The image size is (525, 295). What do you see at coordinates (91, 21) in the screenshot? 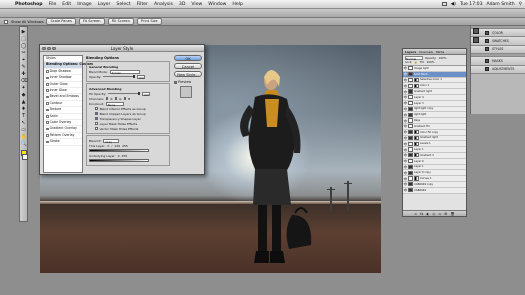
I see `fit-screen-button: Fit Screen` at bounding box center [91, 21].